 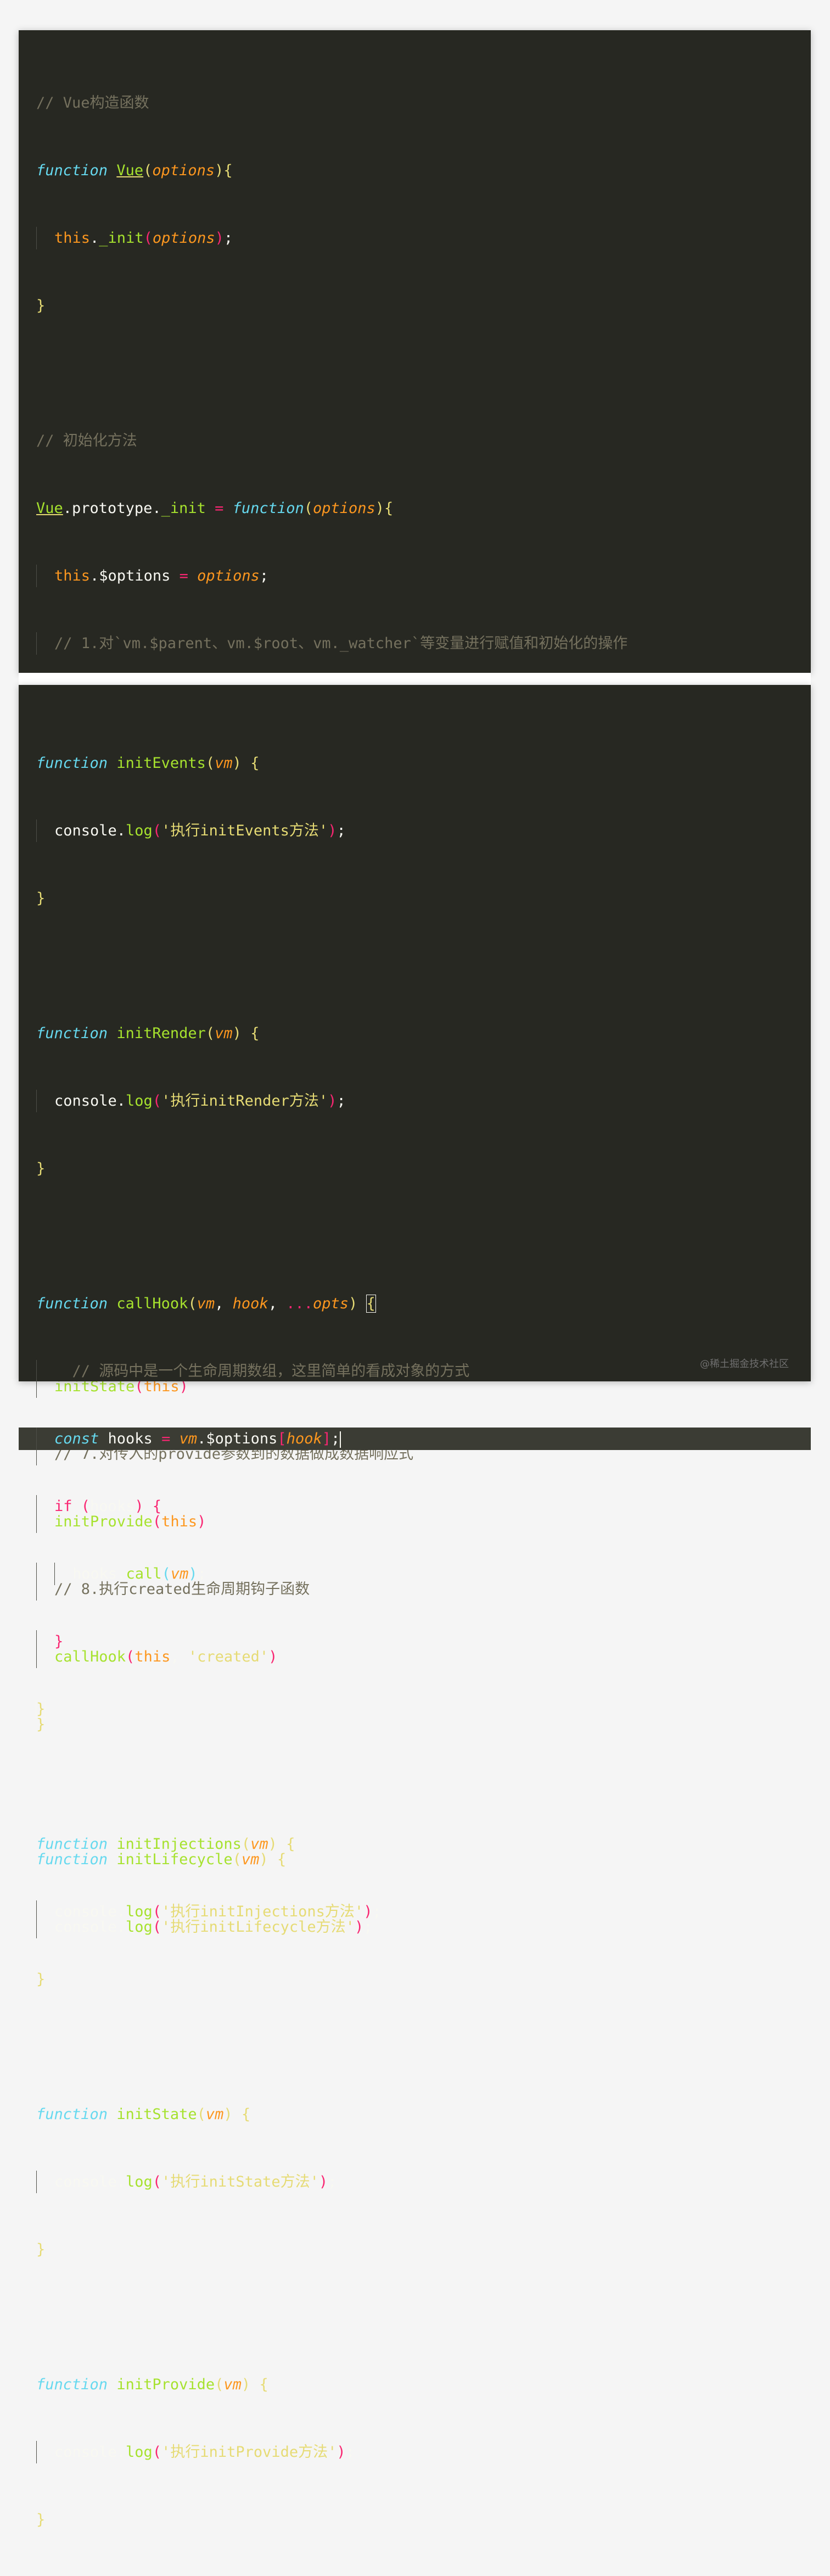 I want to click on text-cursor, so click(x=340, y=1439).